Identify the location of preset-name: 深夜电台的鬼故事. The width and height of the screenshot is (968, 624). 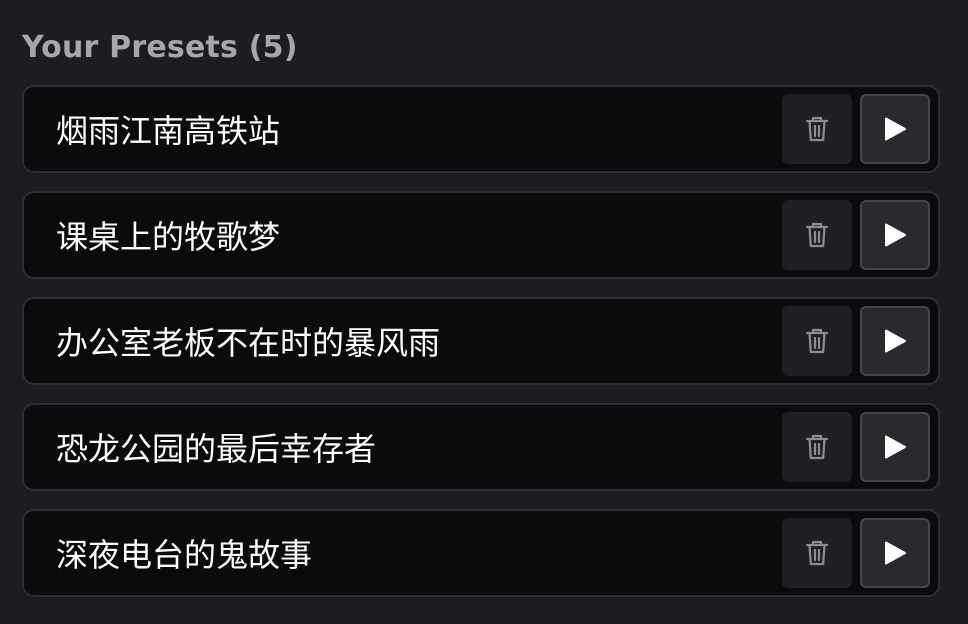
(184, 555).